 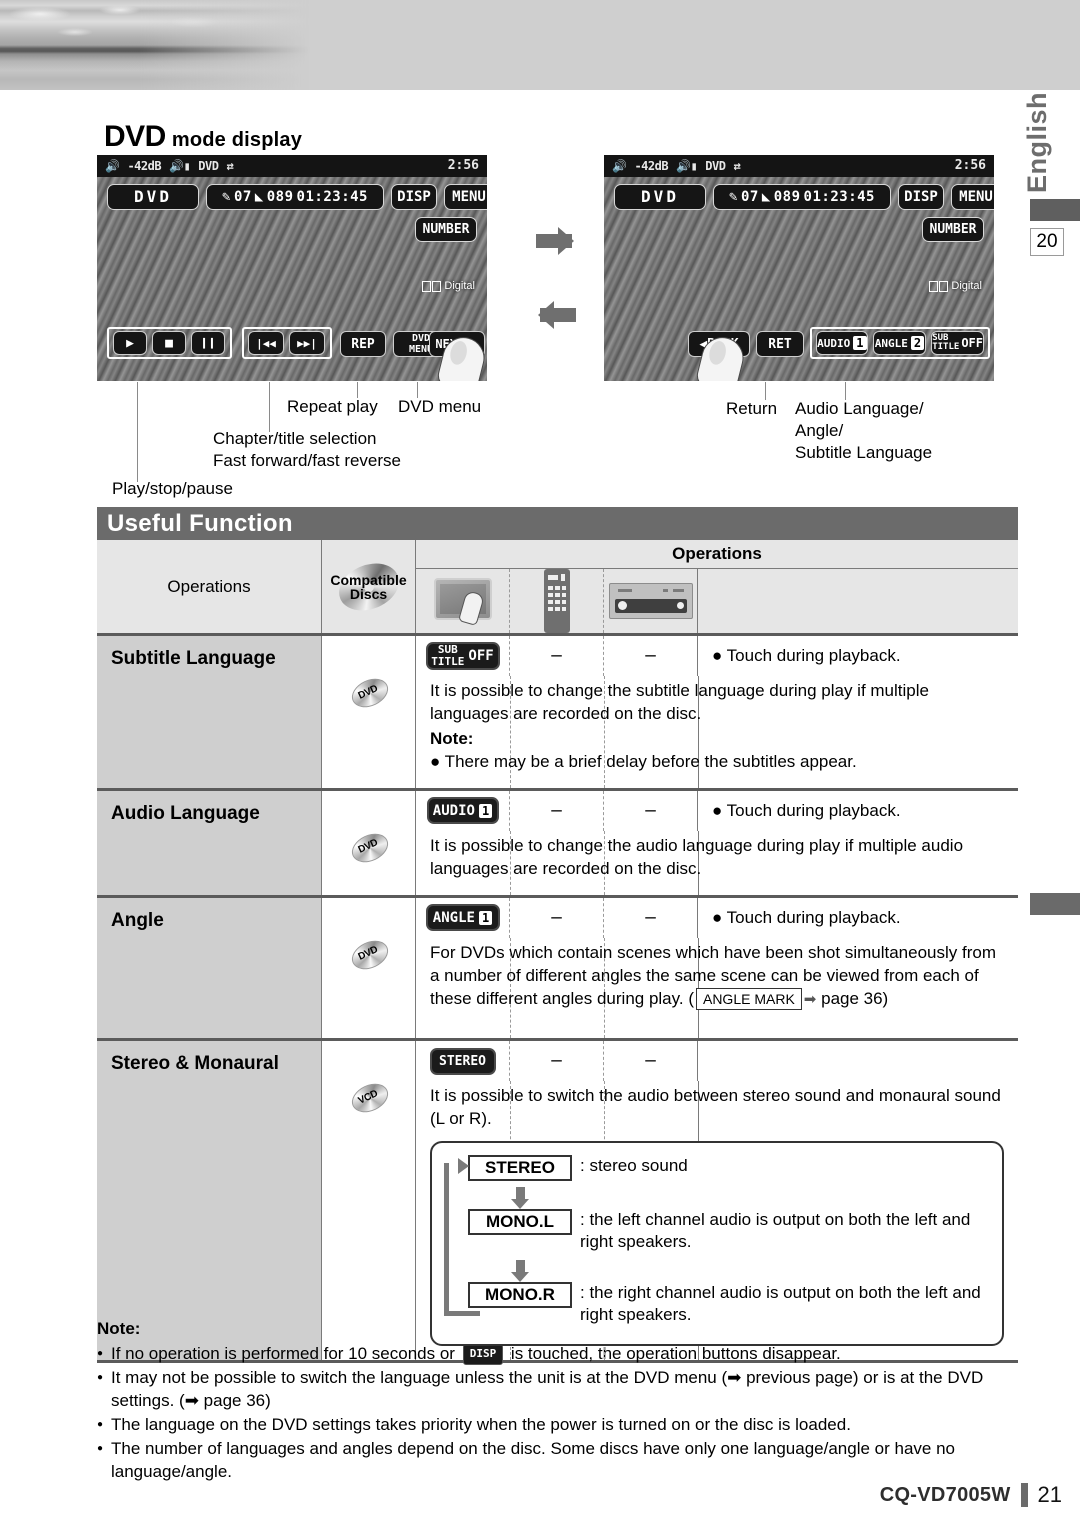 What do you see at coordinates (307, 343) in the screenshot?
I see `next-track-button: ▶▶|` at bounding box center [307, 343].